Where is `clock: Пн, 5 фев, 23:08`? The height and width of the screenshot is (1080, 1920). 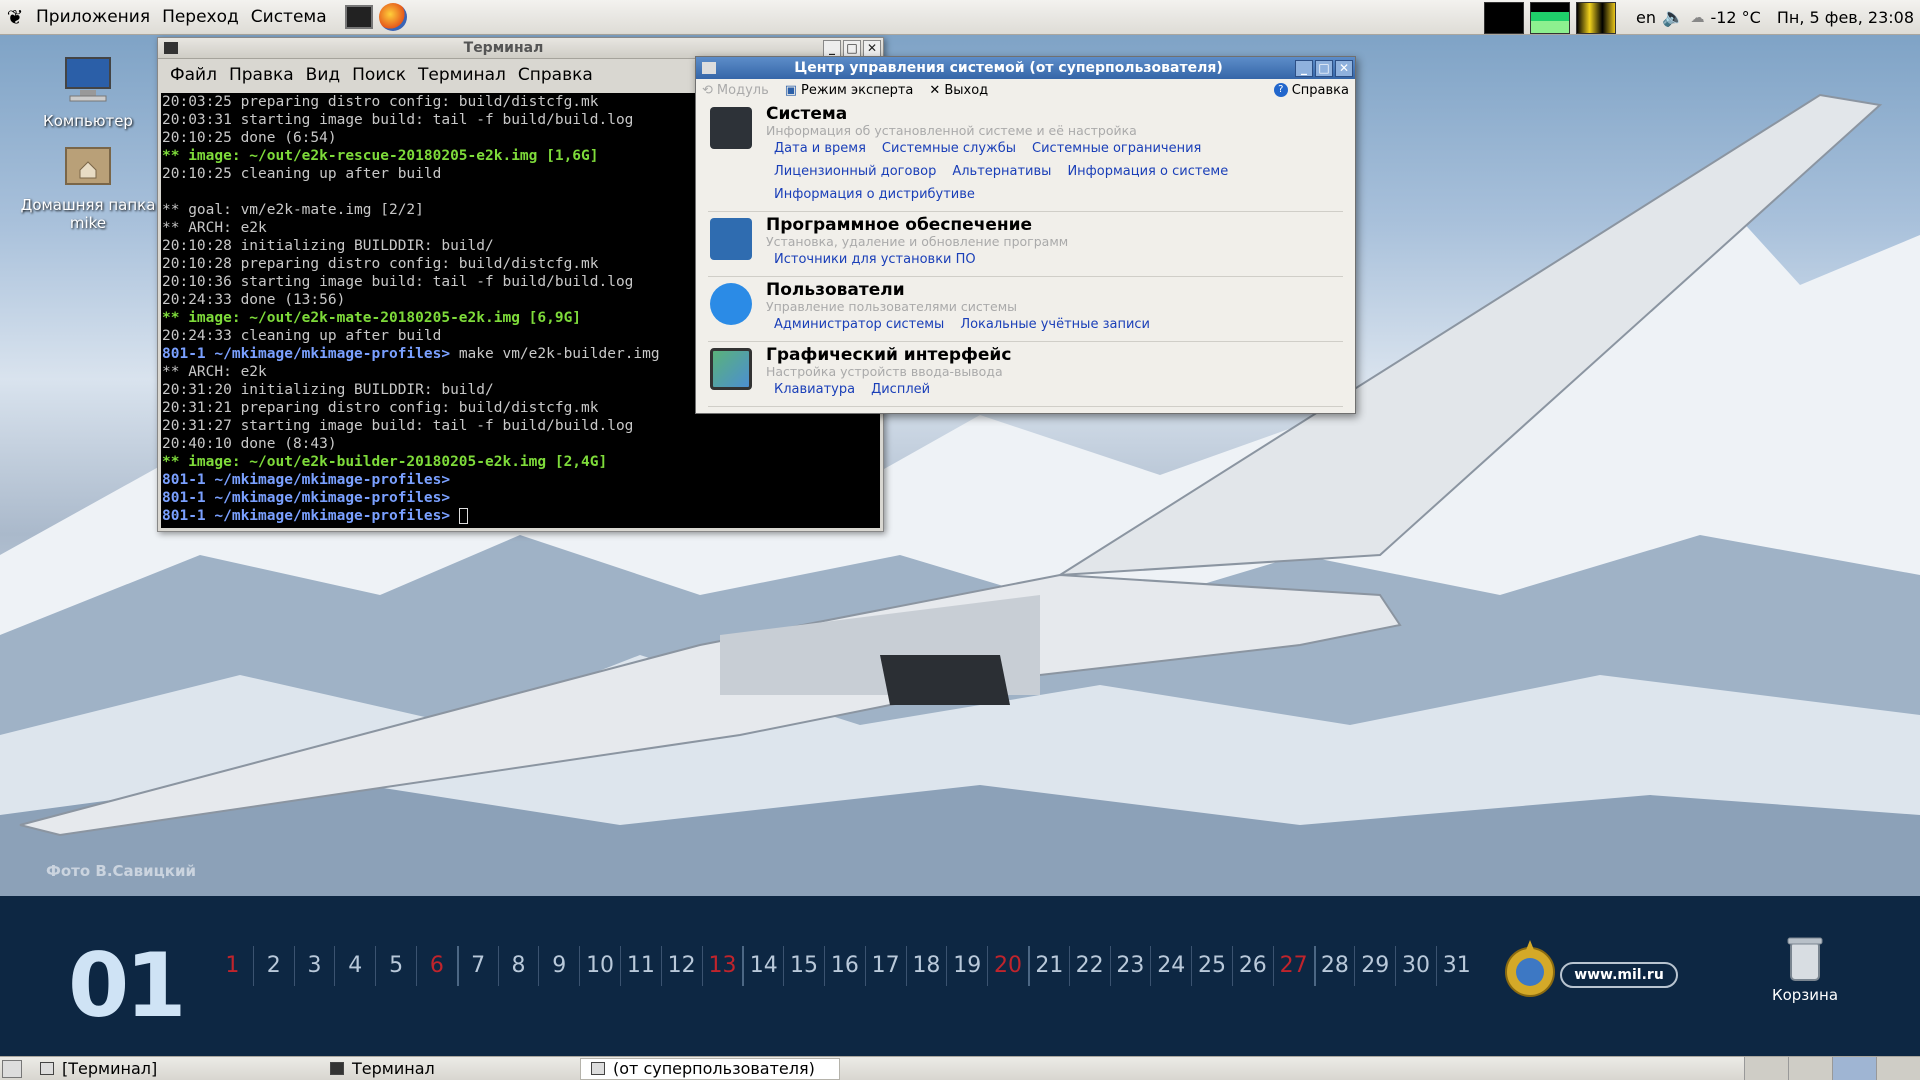
clock: Пн, 5 фев, 23:08 is located at coordinates (1845, 17).